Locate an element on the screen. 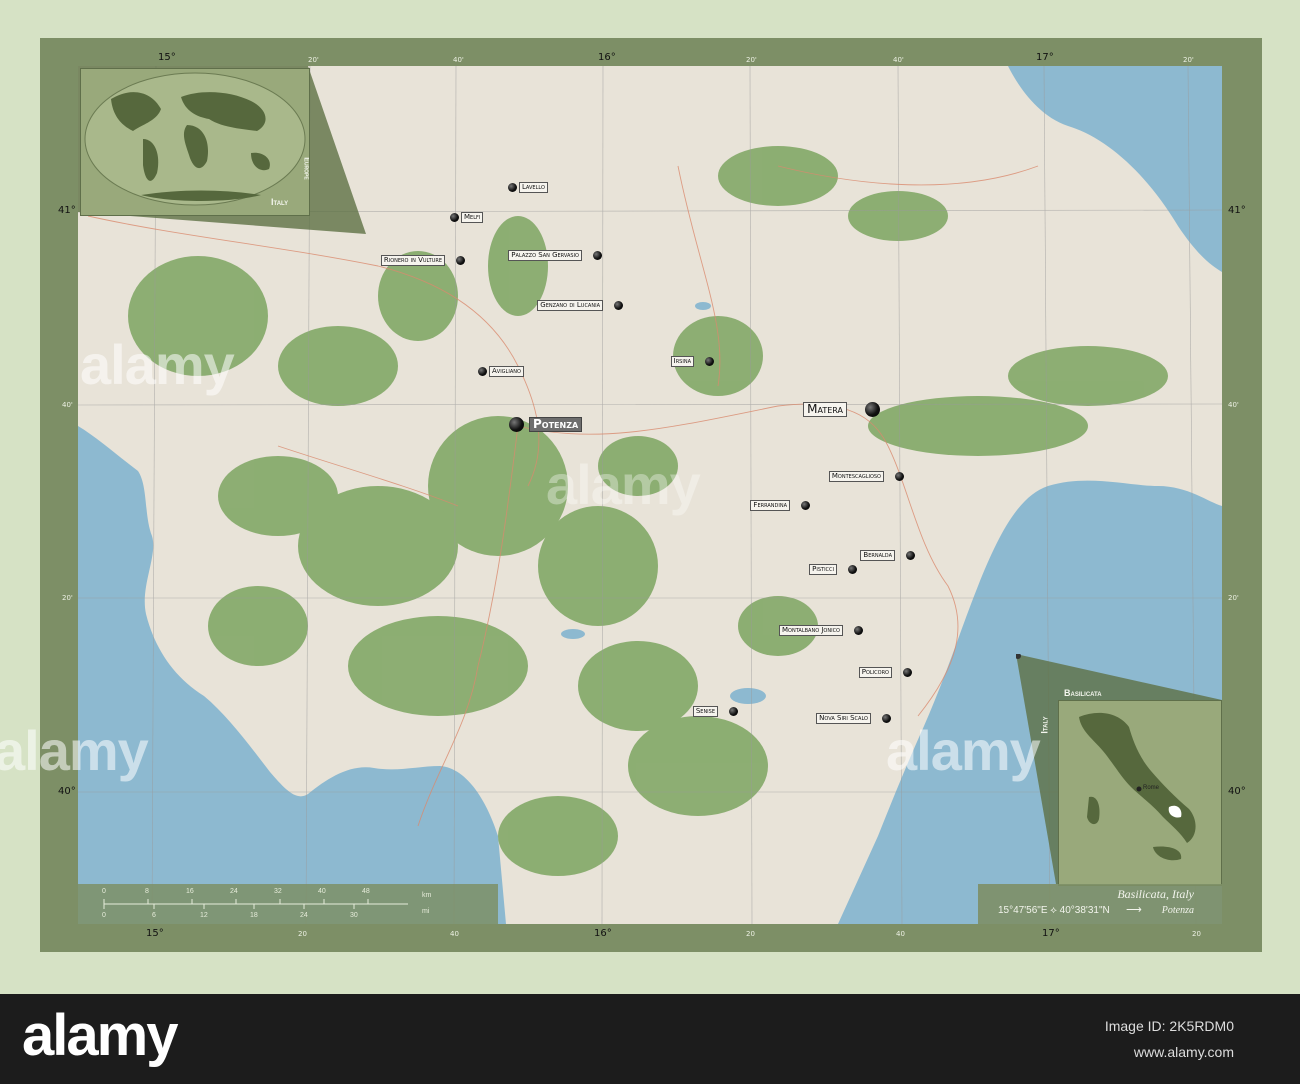 This screenshot has height=1084, width=1300. city-label: Montescaglioso is located at coordinates (856, 476).